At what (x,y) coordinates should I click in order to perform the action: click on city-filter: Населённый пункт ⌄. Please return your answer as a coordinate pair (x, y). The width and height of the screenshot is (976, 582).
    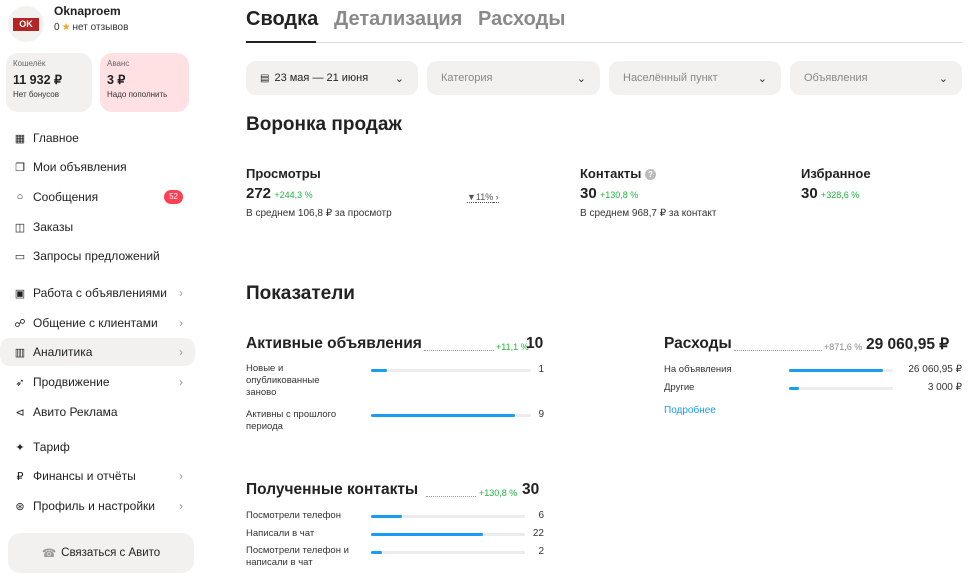
    Looking at the image, I should click on (695, 78).